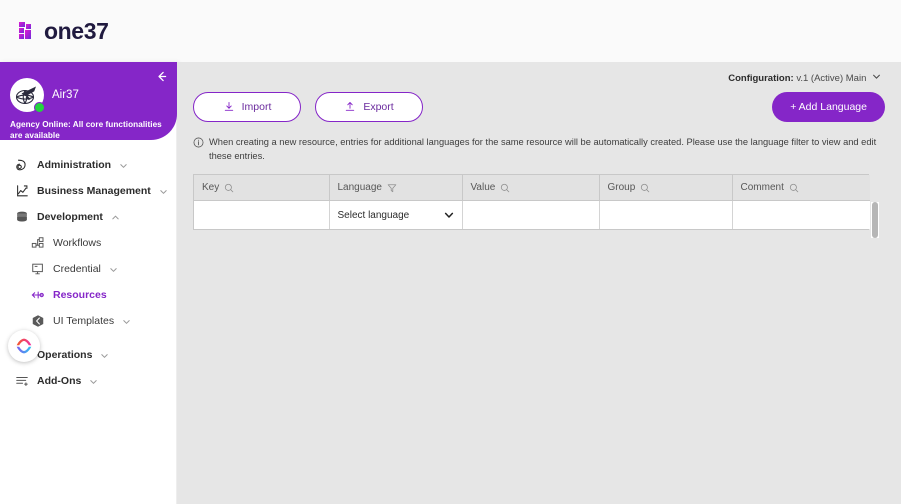  Describe the element at coordinates (77, 269) in the screenshot. I see `sidebar-item-label: Credential` at that location.